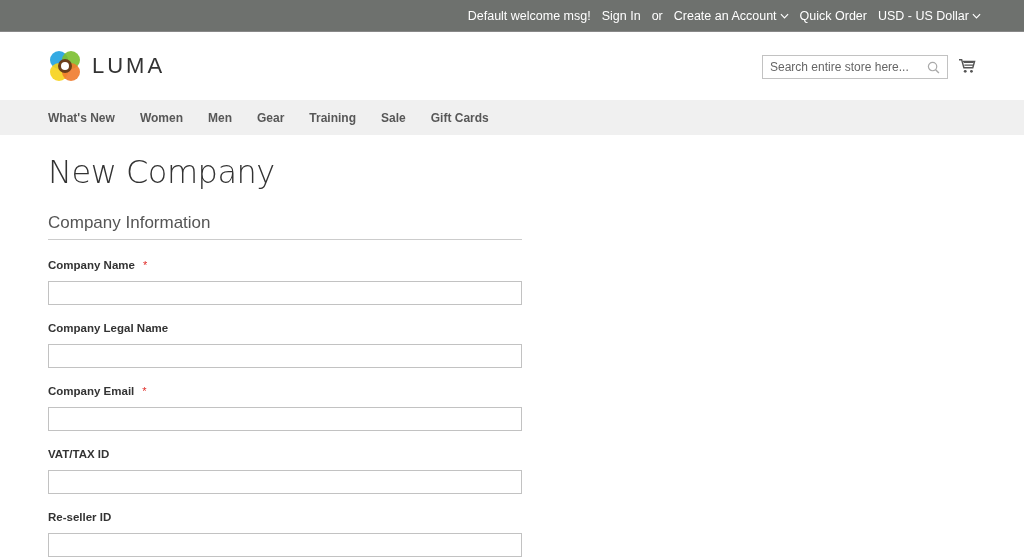 This screenshot has width=1024, height=559. What do you see at coordinates (161, 117) in the screenshot?
I see `nav-link: Women` at bounding box center [161, 117].